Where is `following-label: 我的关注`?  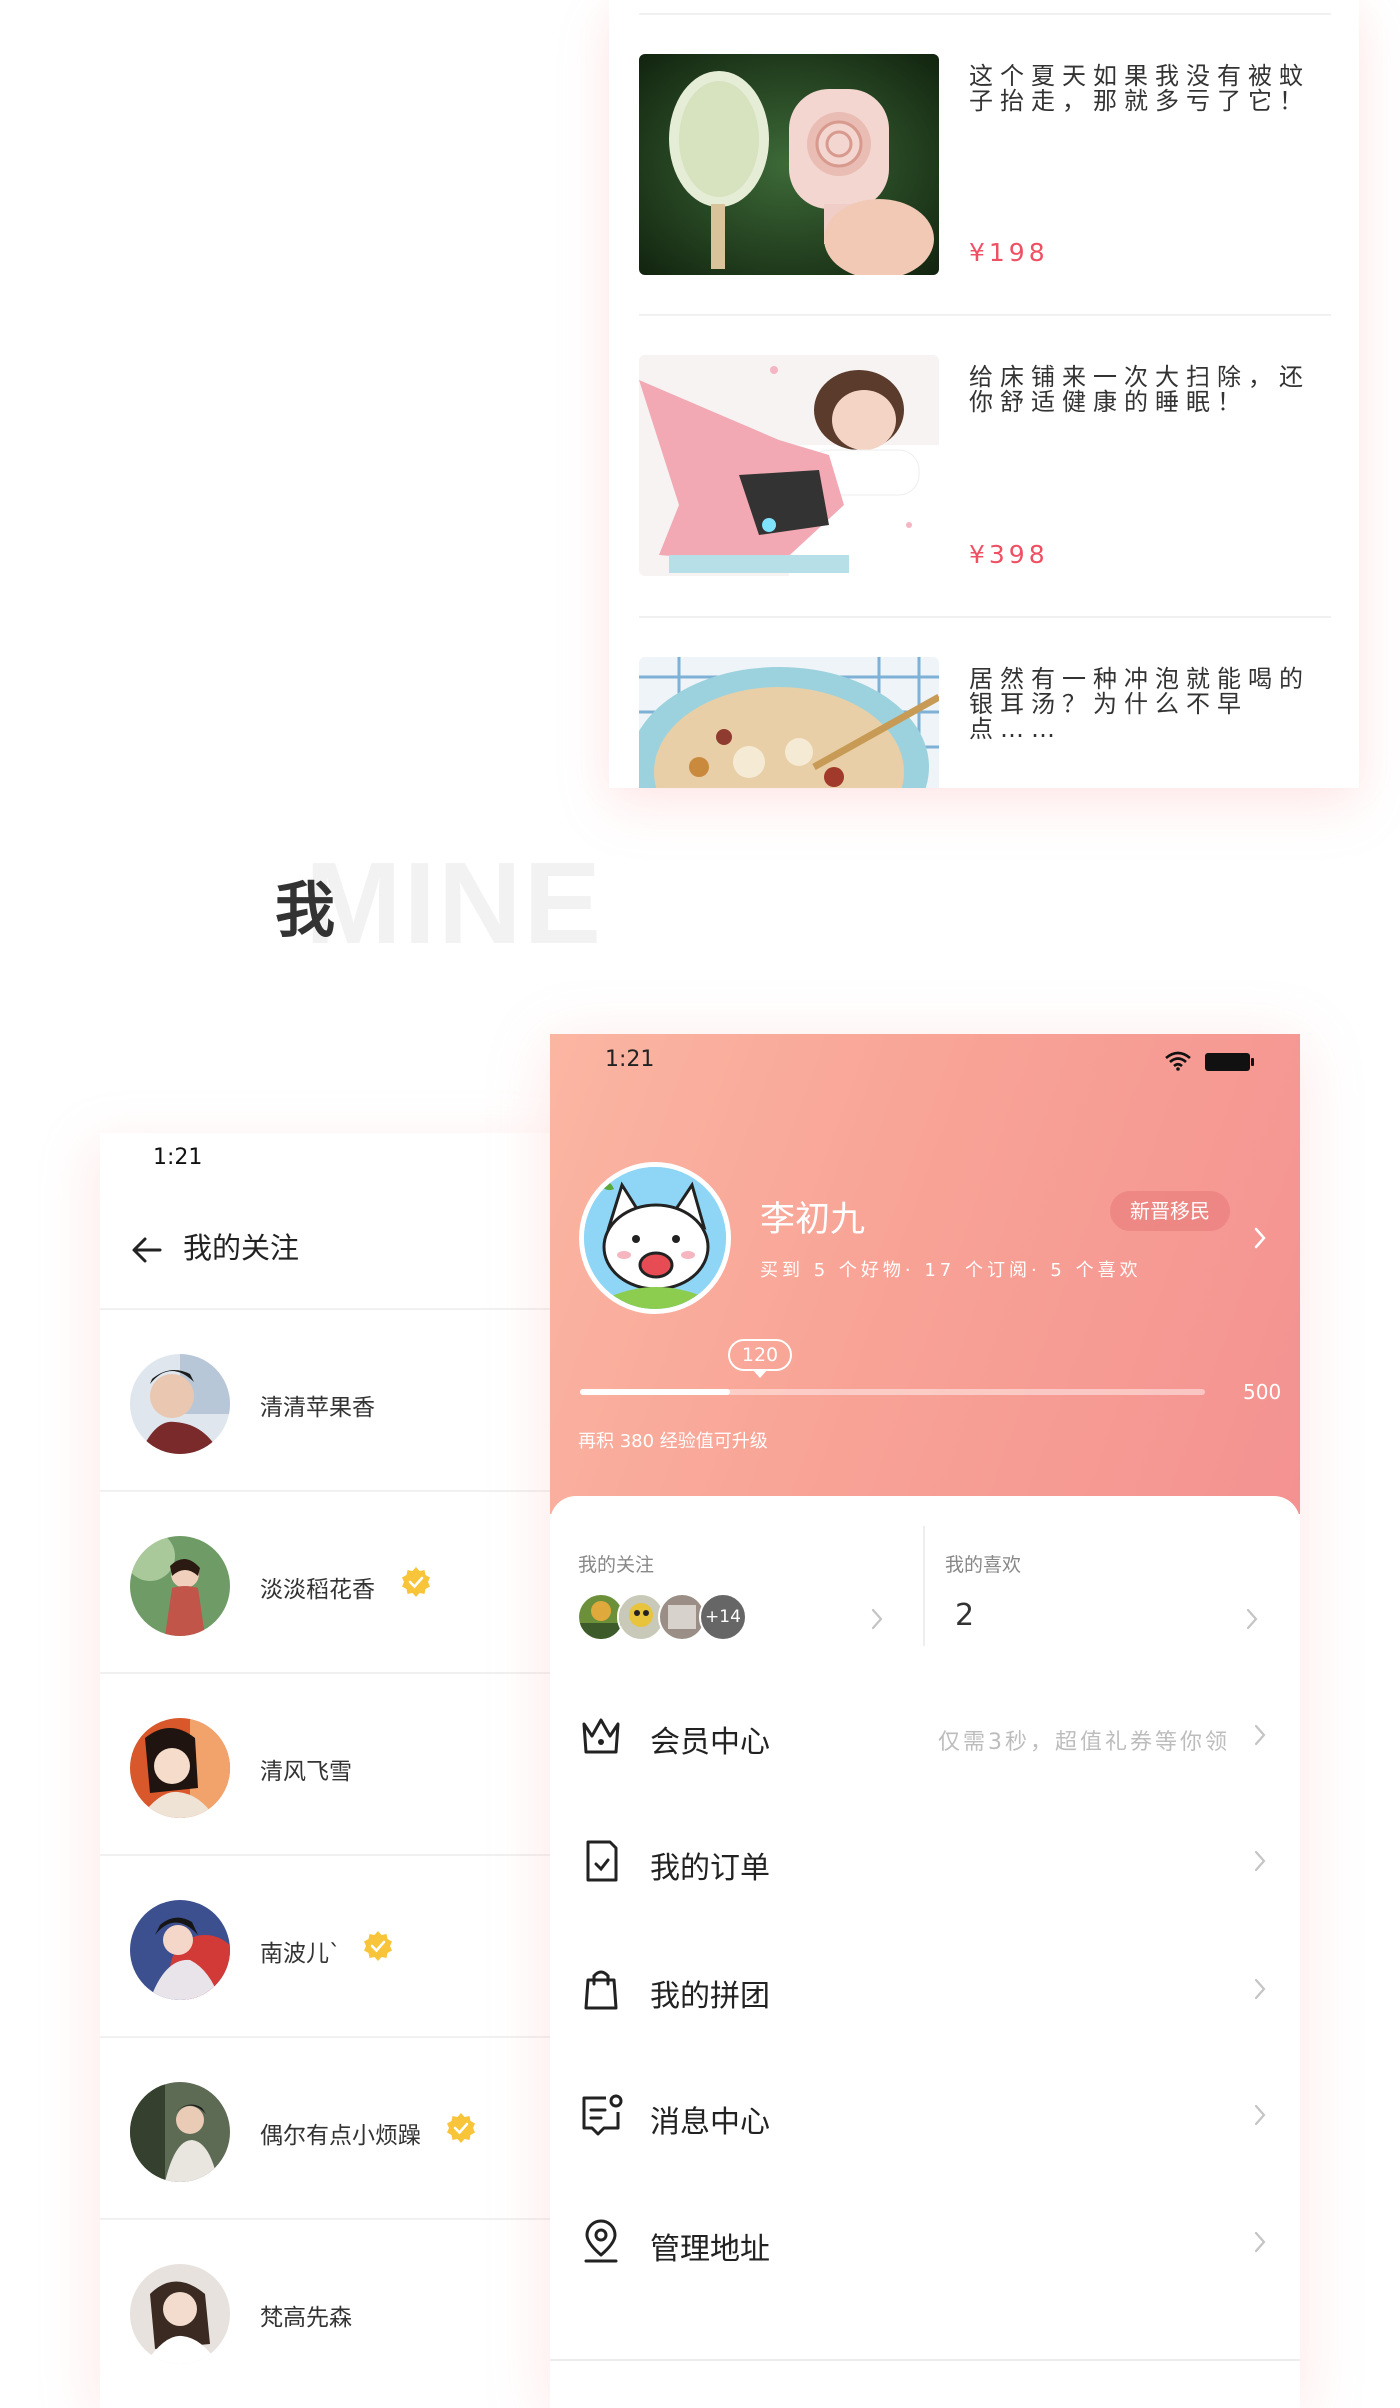
following-label: 我的关注 is located at coordinates (616, 1565).